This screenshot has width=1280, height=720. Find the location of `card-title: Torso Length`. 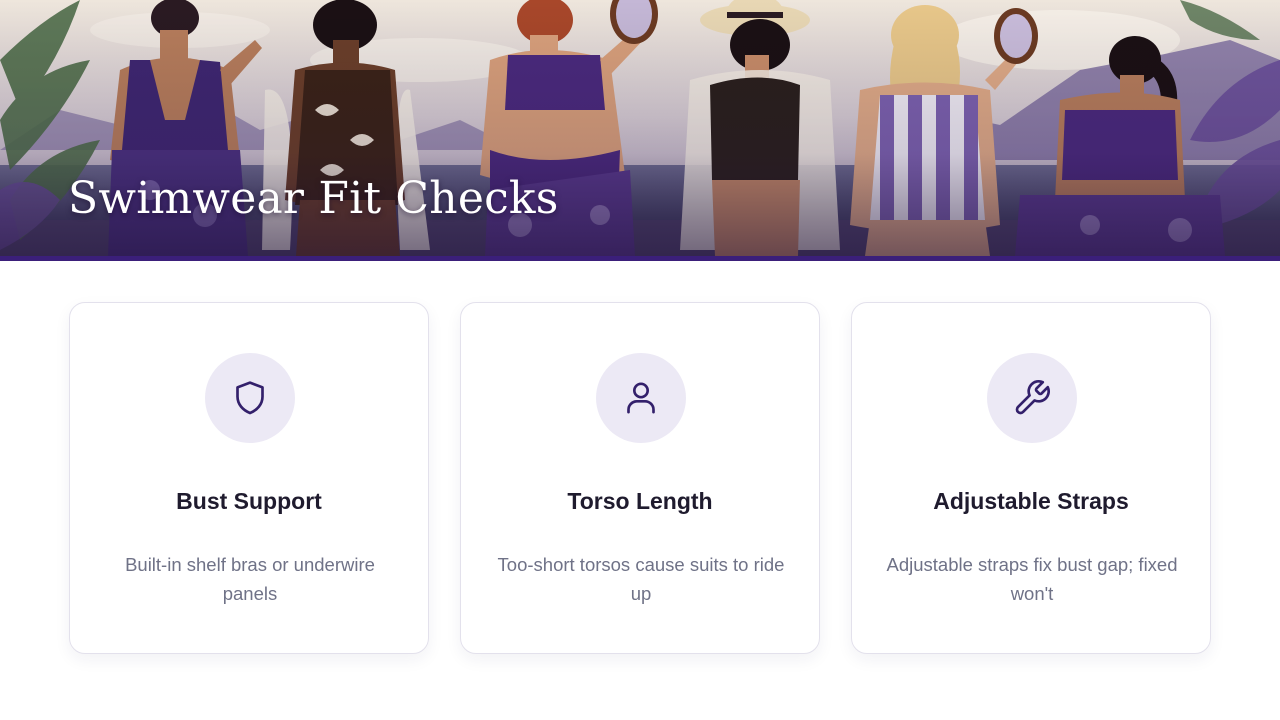

card-title: Torso Length is located at coordinates (640, 501).